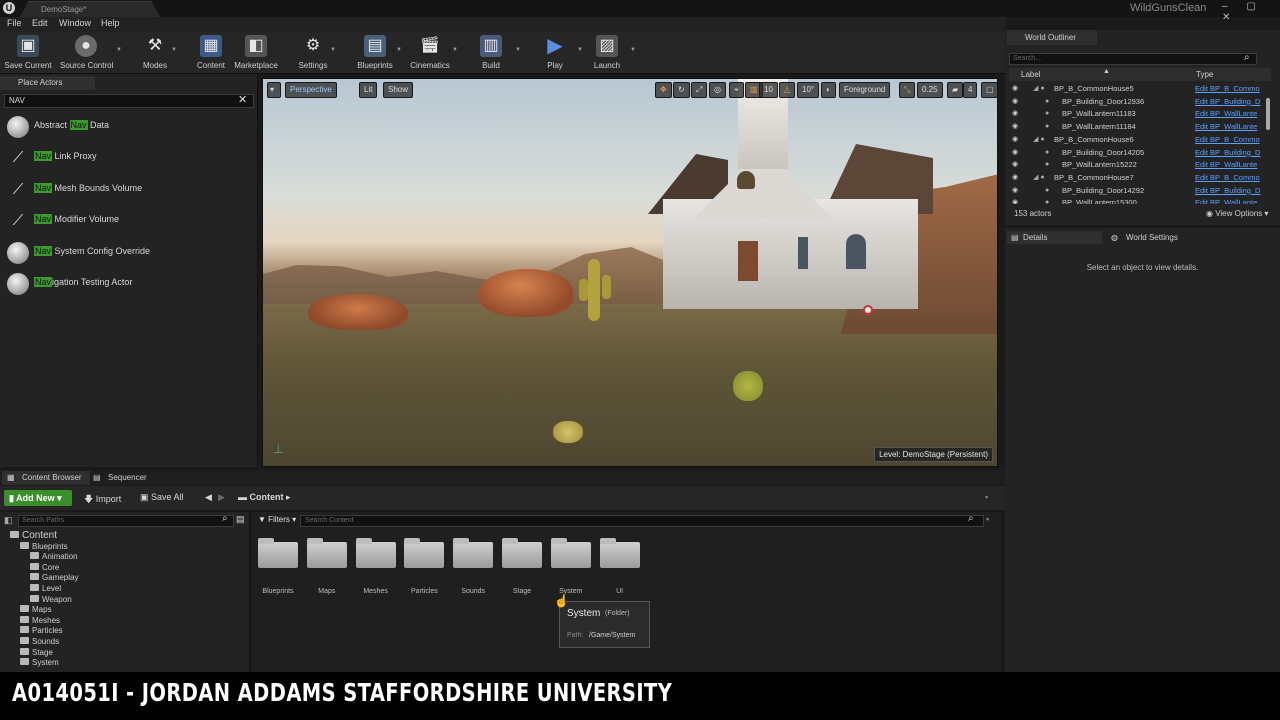 This screenshot has width=1280, height=720. What do you see at coordinates (86, 54) in the screenshot?
I see `source-control-button: ● Source Control` at bounding box center [86, 54].